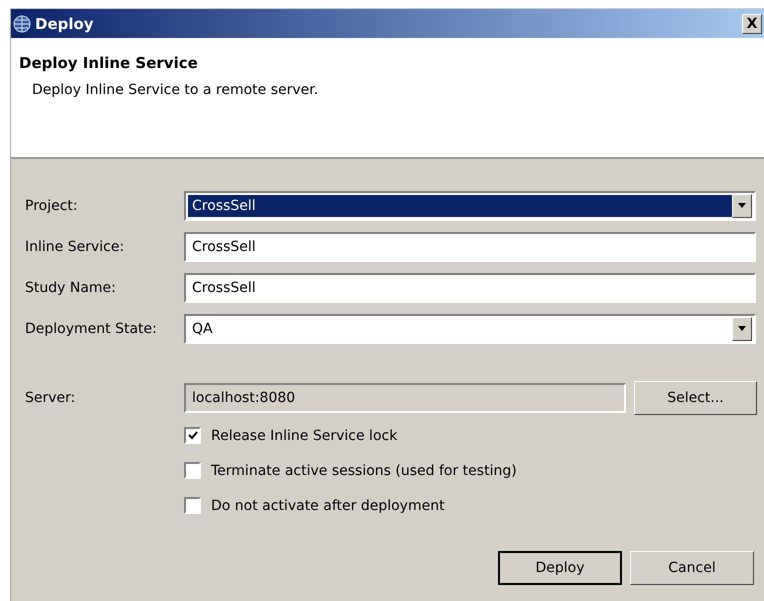 This screenshot has width=764, height=601. I want to click on dialog-button: Deploy, so click(560, 568).